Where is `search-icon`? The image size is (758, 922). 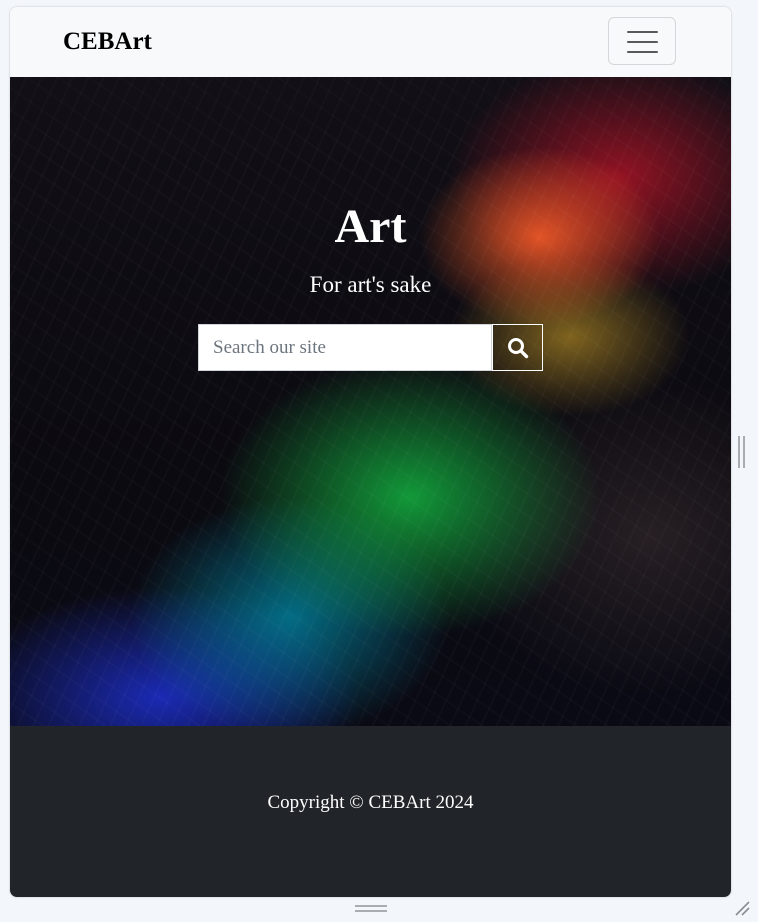
search-icon is located at coordinates (518, 348).